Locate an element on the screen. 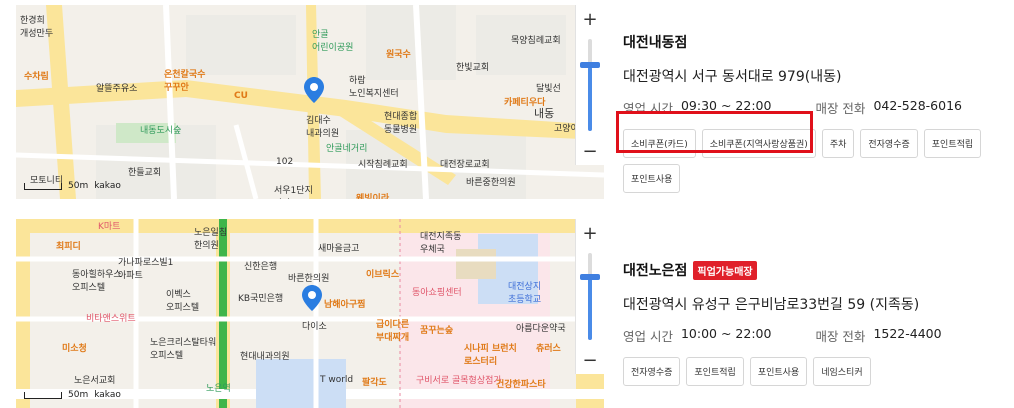 The width and height of the screenshot is (1014, 408). pickup-badge: 픽업가능매장 is located at coordinates (725, 270).